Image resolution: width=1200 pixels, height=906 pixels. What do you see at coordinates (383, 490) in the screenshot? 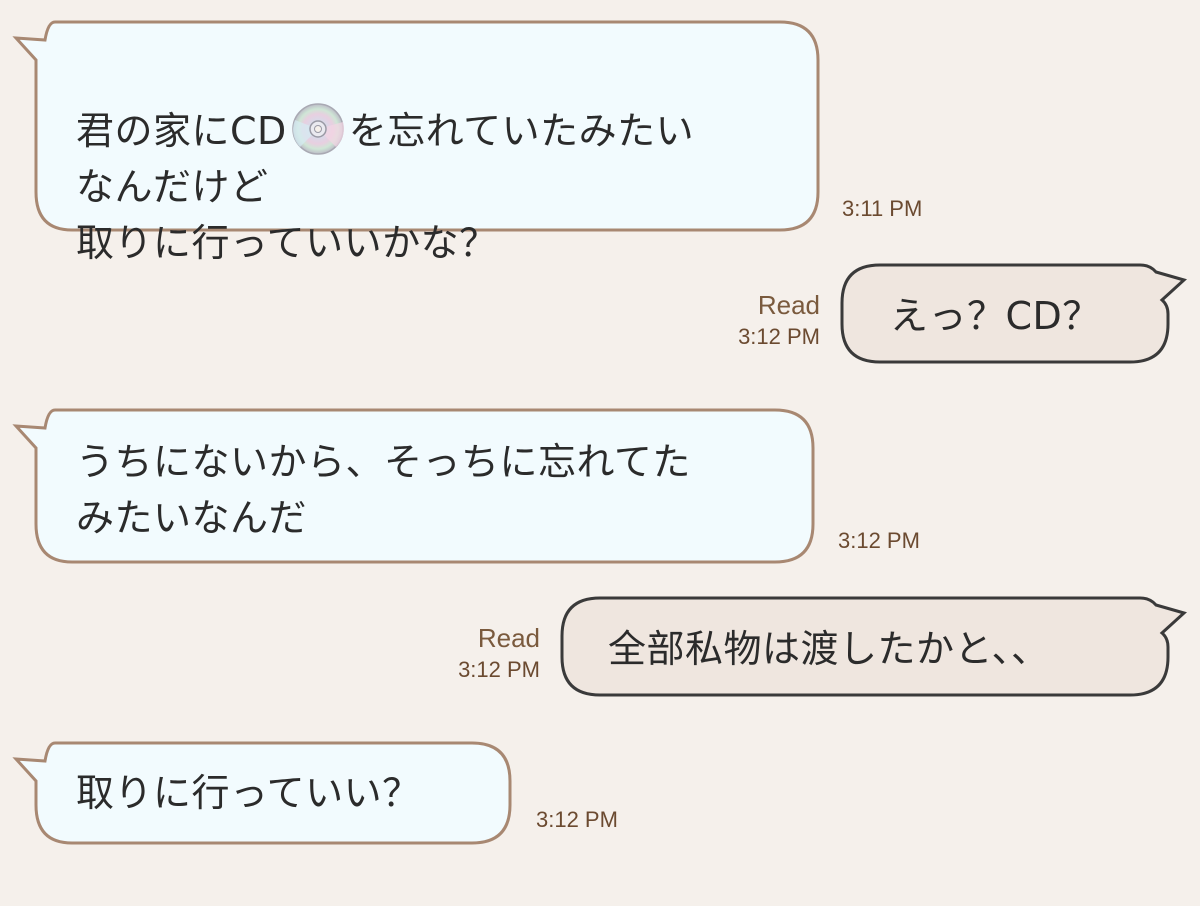
I see `message-text: うちにないから、そっちに忘れてた みたいなんだ` at bounding box center [383, 490].